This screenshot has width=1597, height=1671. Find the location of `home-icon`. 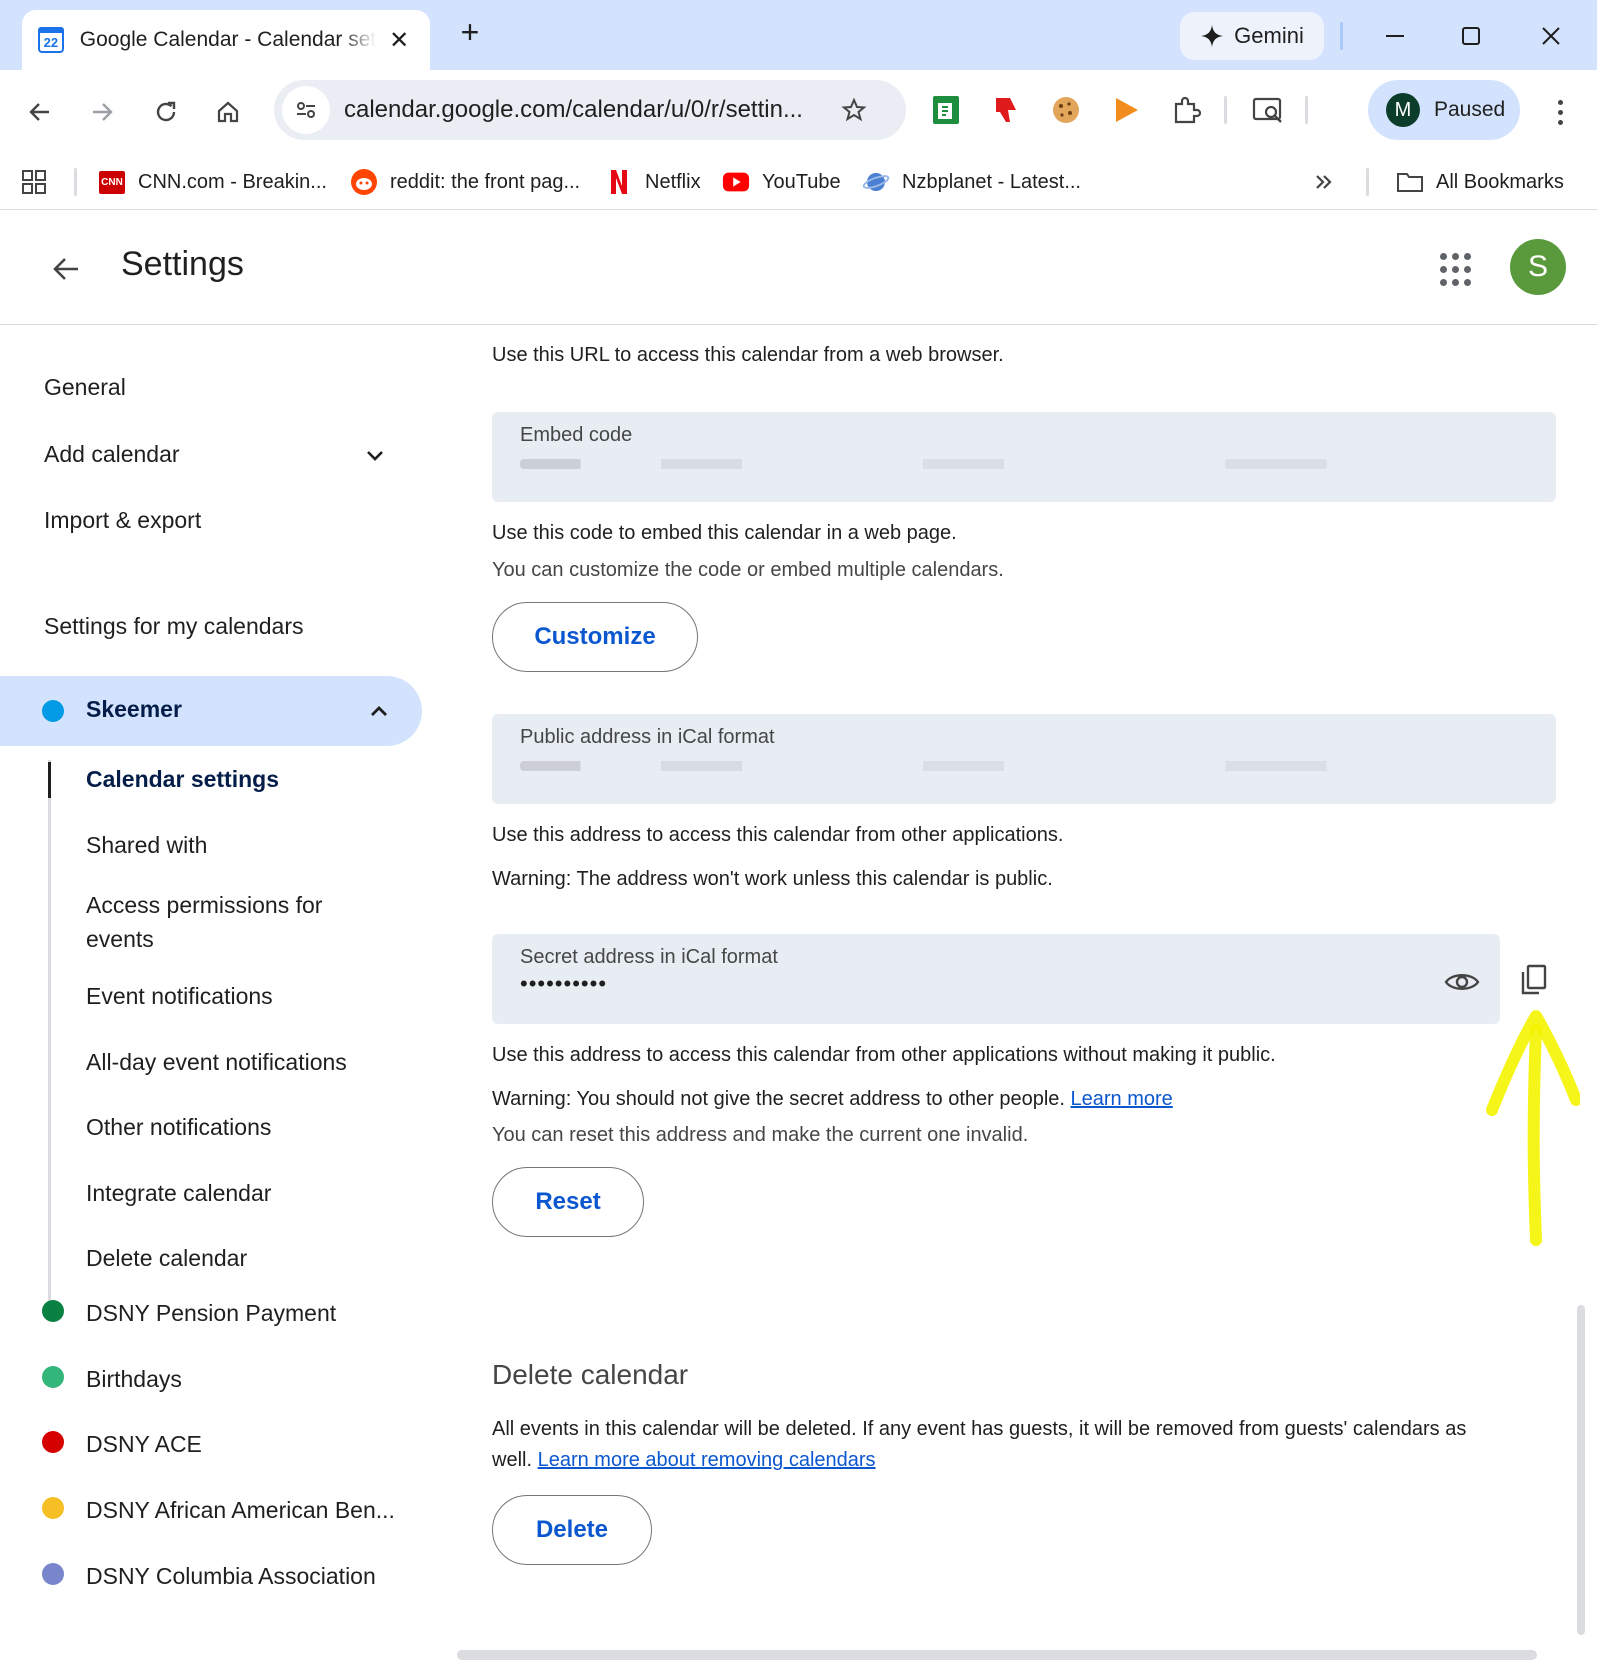

home-icon is located at coordinates (228, 112).